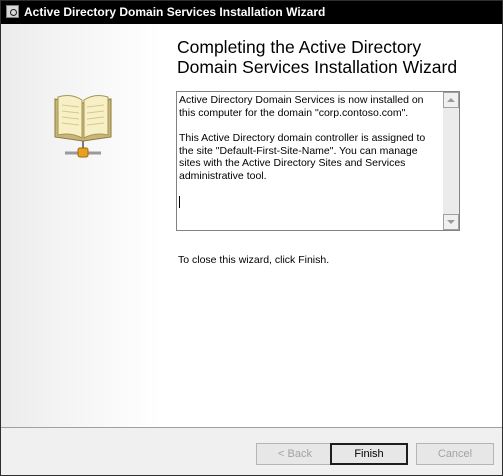  What do you see at coordinates (369, 454) in the screenshot?
I see `finish-button: Finish` at bounding box center [369, 454].